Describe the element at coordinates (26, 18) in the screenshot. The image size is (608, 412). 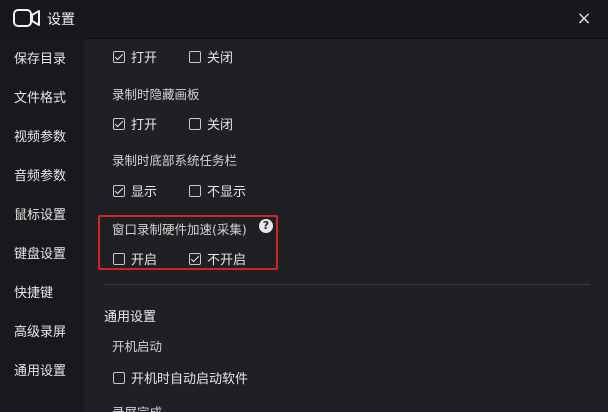
I see `video-camera-icon` at that location.